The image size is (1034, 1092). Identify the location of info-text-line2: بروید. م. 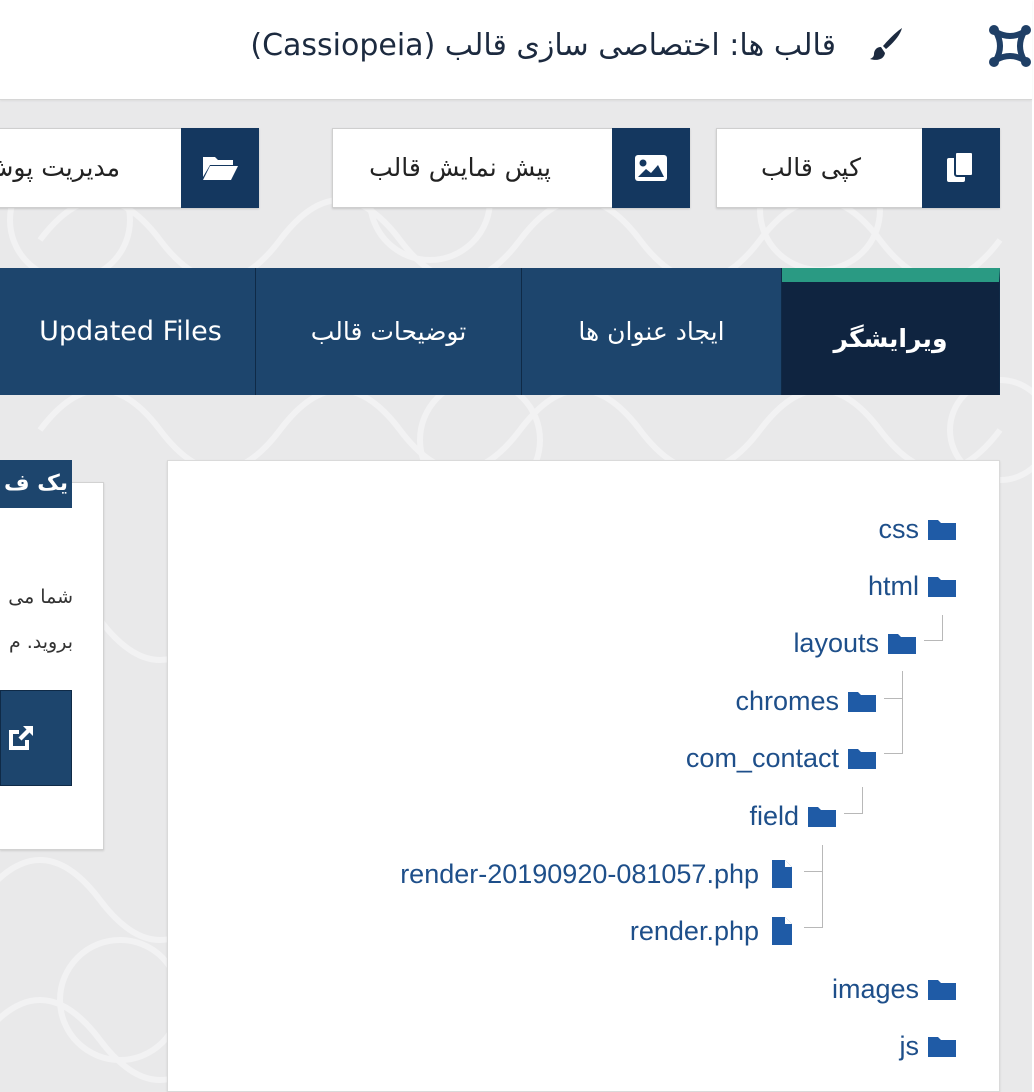
(40, 642).